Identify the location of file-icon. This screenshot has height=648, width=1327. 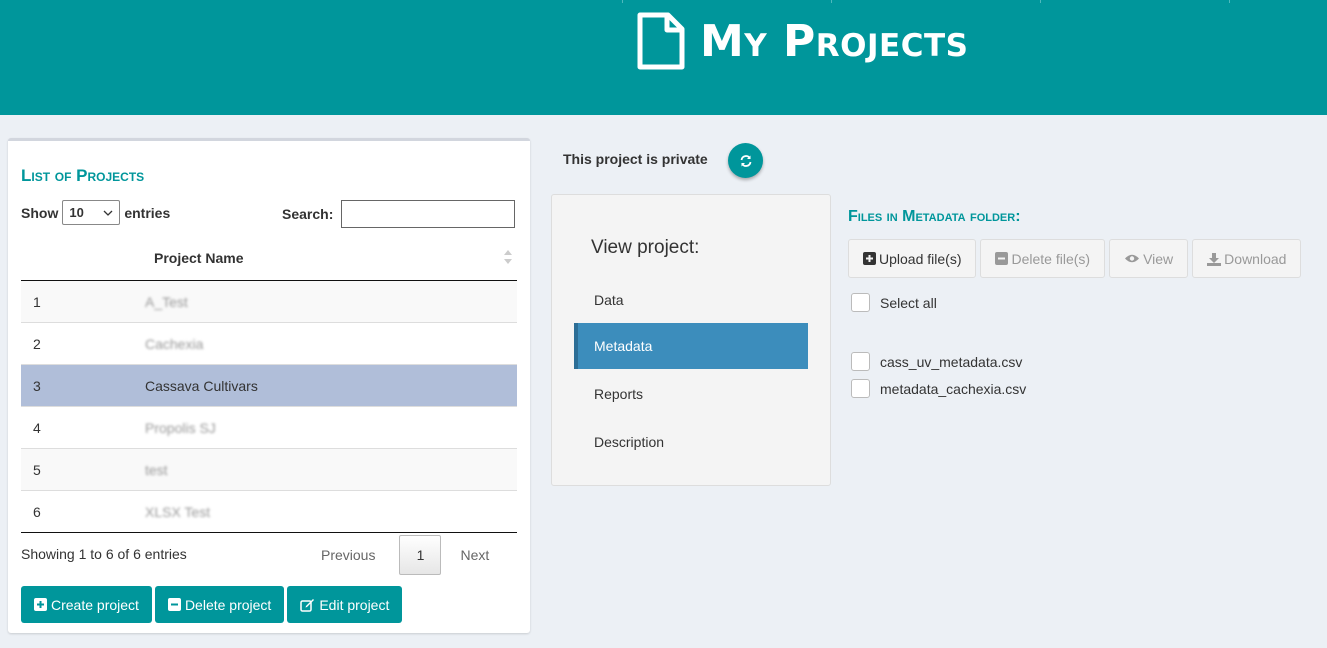
(661, 41).